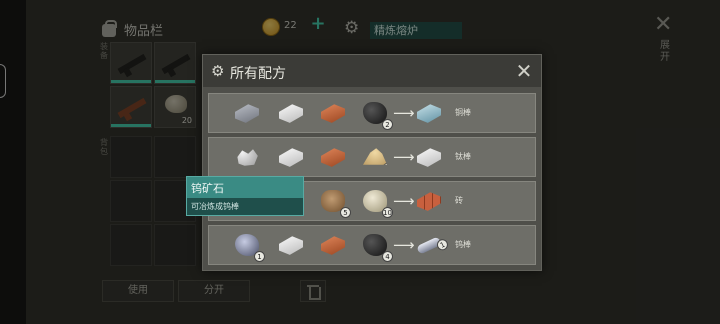 The height and width of the screenshot is (324, 720). I want to click on tooltip-desc: 可冶炼成钨棒, so click(215, 206).